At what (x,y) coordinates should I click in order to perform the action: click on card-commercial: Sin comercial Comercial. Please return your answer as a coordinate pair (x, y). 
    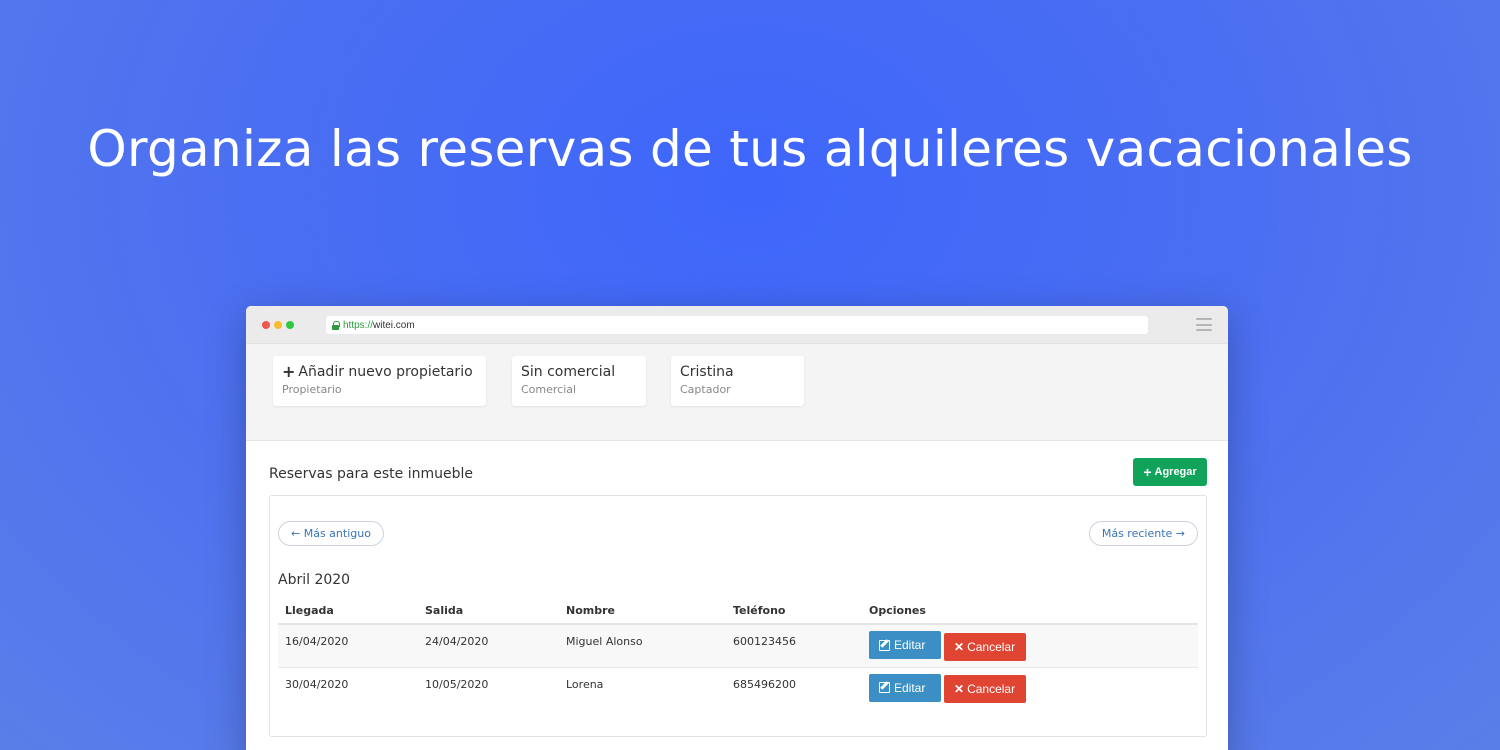
    Looking at the image, I should click on (579, 381).